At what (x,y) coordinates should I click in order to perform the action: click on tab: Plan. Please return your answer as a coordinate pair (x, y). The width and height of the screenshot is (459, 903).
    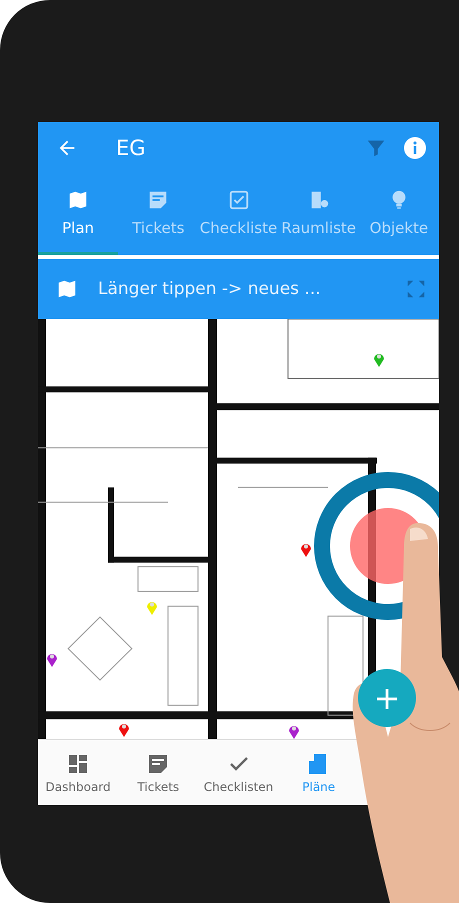
    Looking at the image, I should click on (78, 214).